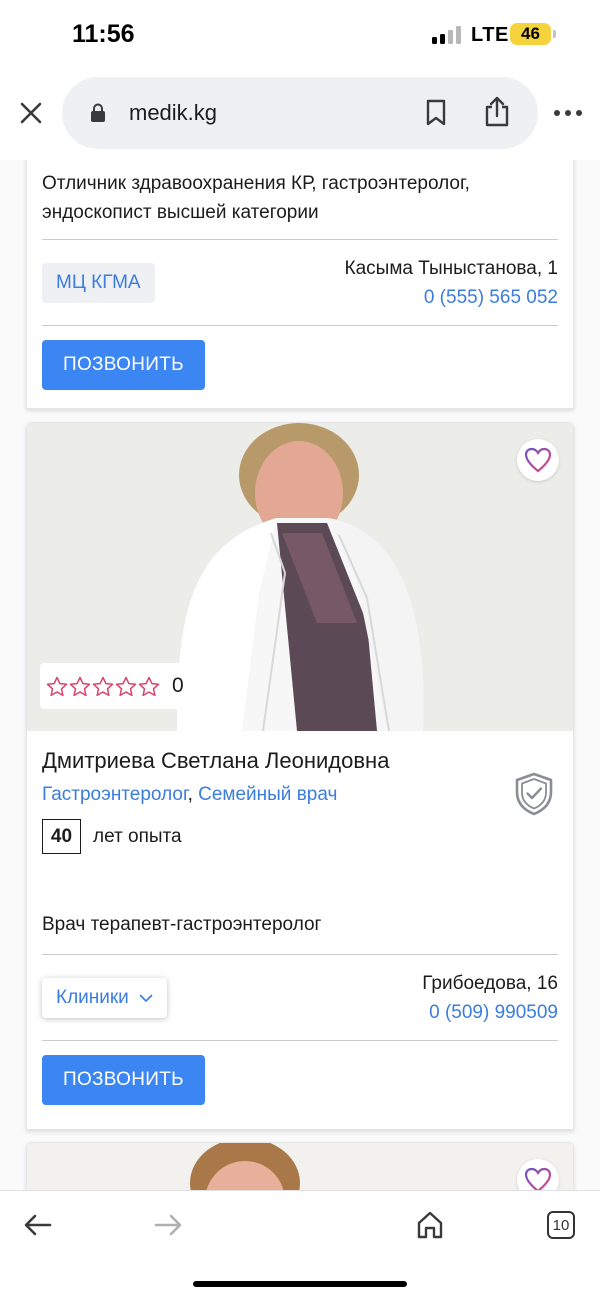 The image size is (600, 1297). I want to click on network-type: LTE, so click(490, 35).